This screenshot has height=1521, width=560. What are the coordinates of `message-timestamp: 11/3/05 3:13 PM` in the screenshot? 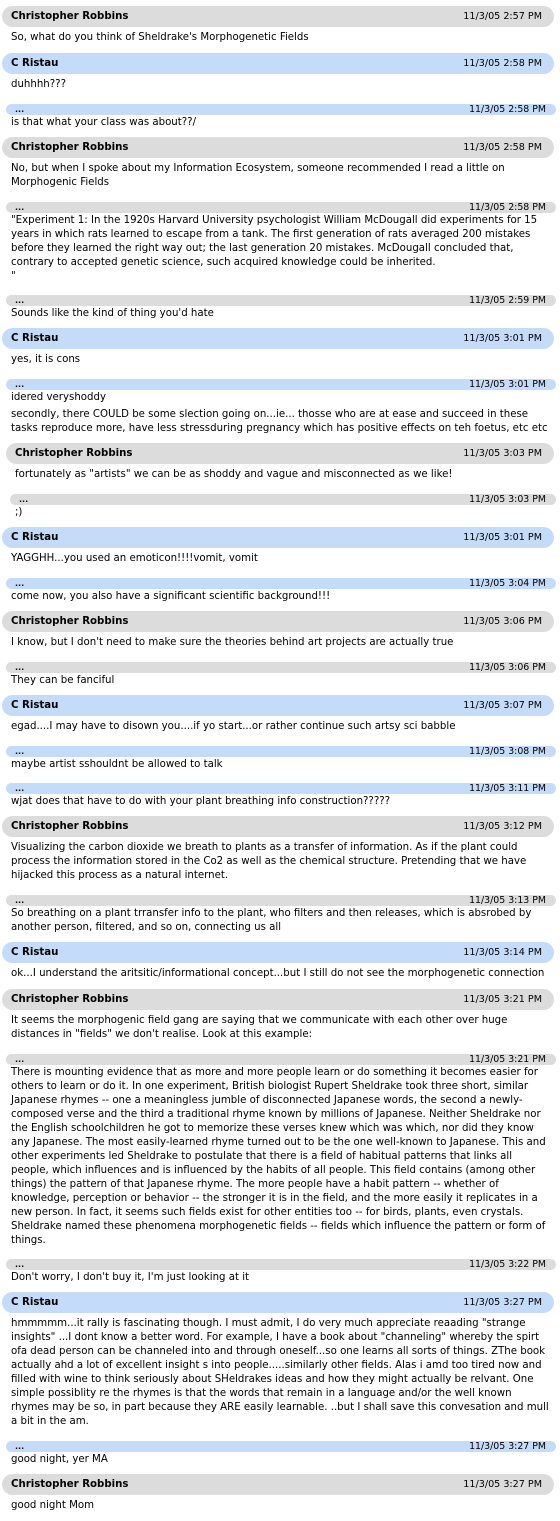 It's located at (507, 900).